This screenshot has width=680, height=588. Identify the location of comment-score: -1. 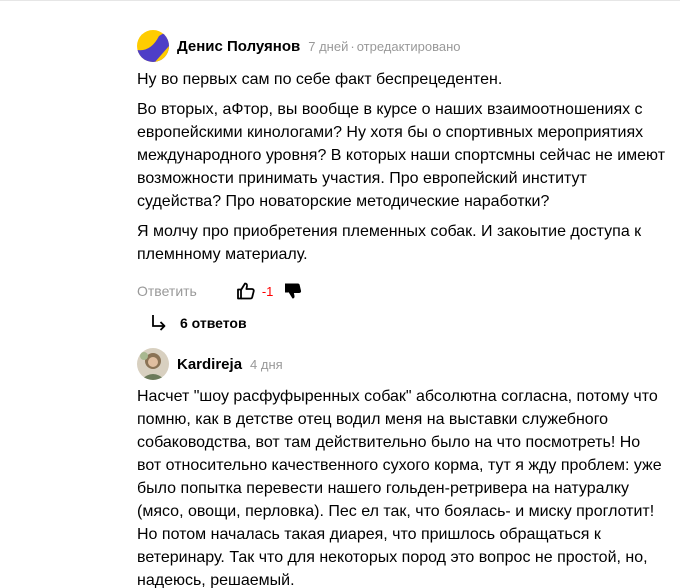
(267, 291).